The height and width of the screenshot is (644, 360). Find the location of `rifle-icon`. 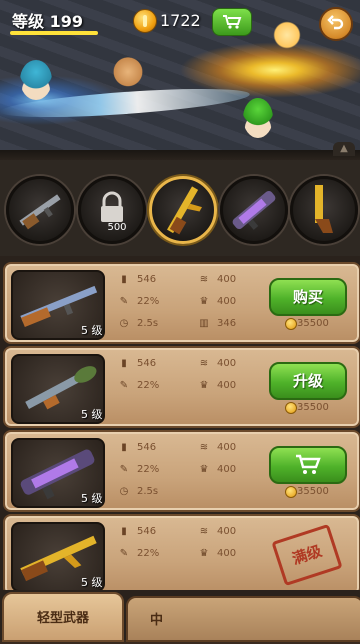

rifle-icon is located at coordinates (40, 212).